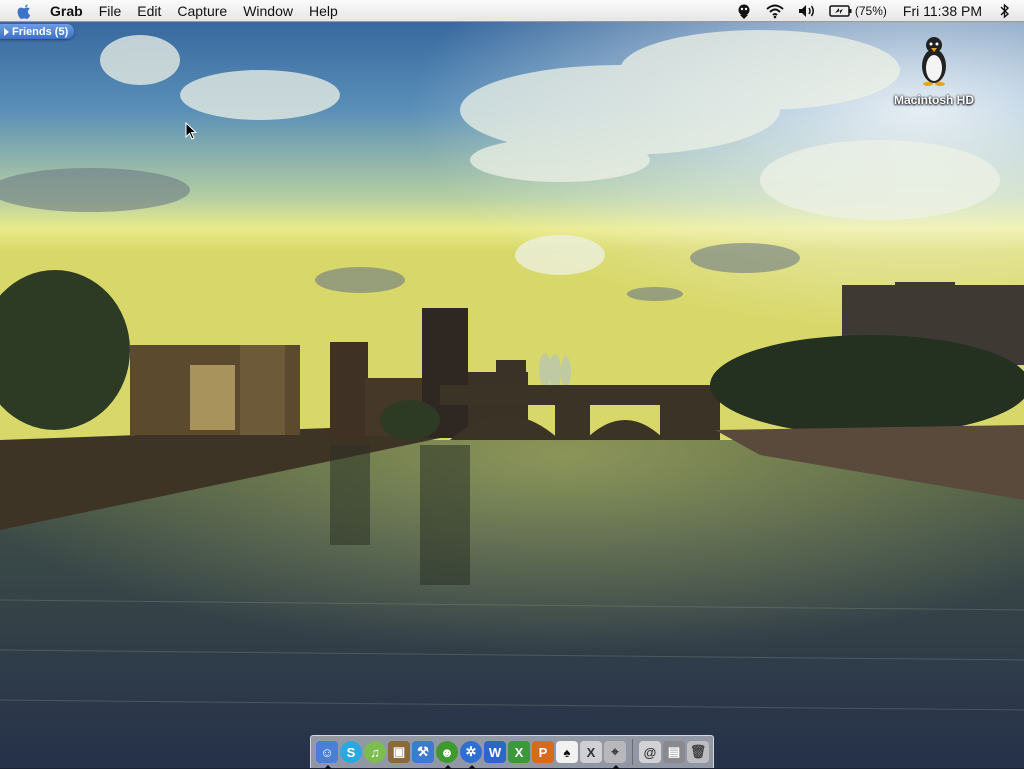 The height and width of the screenshot is (769, 1024). Describe the element at coordinates (351, 752) in the screenshot. I see `dock-skype-icon: S` at that location.